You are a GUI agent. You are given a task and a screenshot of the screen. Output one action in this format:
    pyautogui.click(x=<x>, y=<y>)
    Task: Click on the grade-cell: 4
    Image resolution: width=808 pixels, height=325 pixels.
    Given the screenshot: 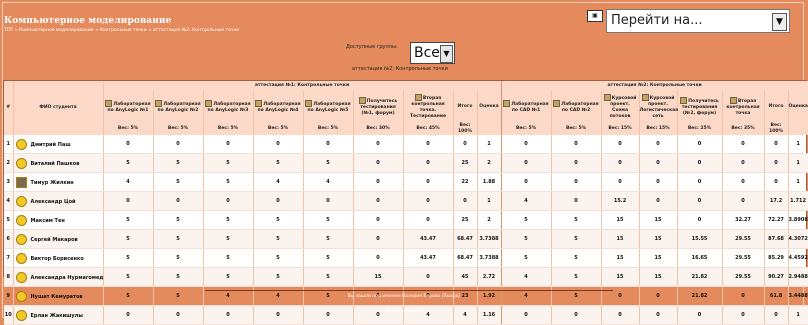 What is the action you would take?
    pyautogui.click(x=128, y=182)
    